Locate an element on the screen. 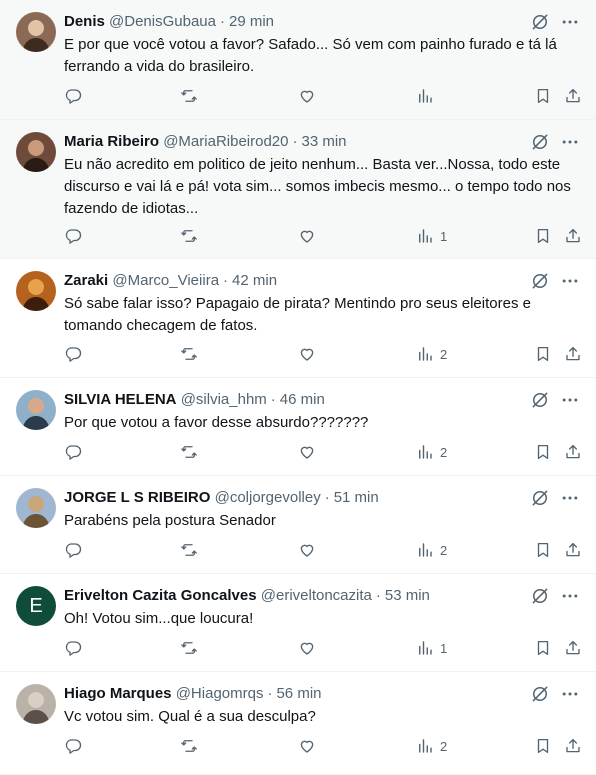 This screenshot has height=775, width=596. author-handle: @Marco_Vieiira is located at coordinates (165, 280).